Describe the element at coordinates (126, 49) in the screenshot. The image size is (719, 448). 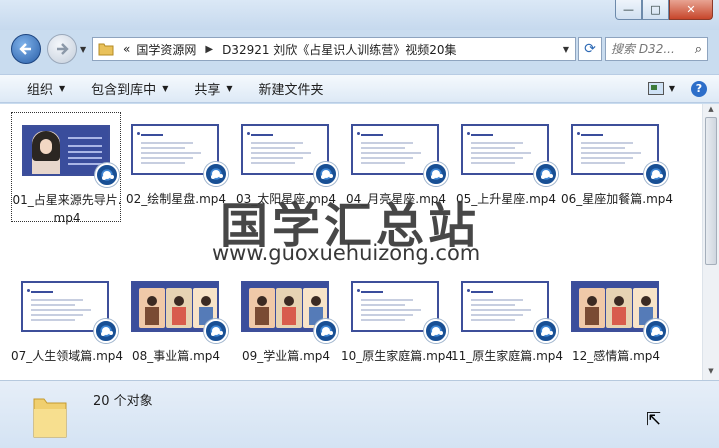
I see `address-prefix: «` at that location.